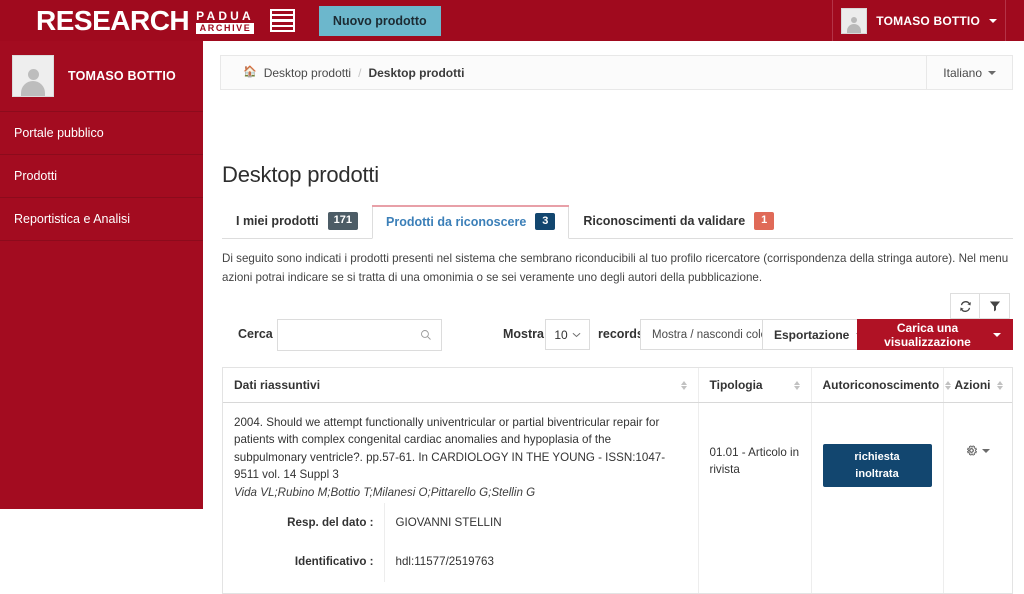 This screenshot has height=594, width=1024. I want to click on tab-label: I miei prodotti, so click(277, 221).